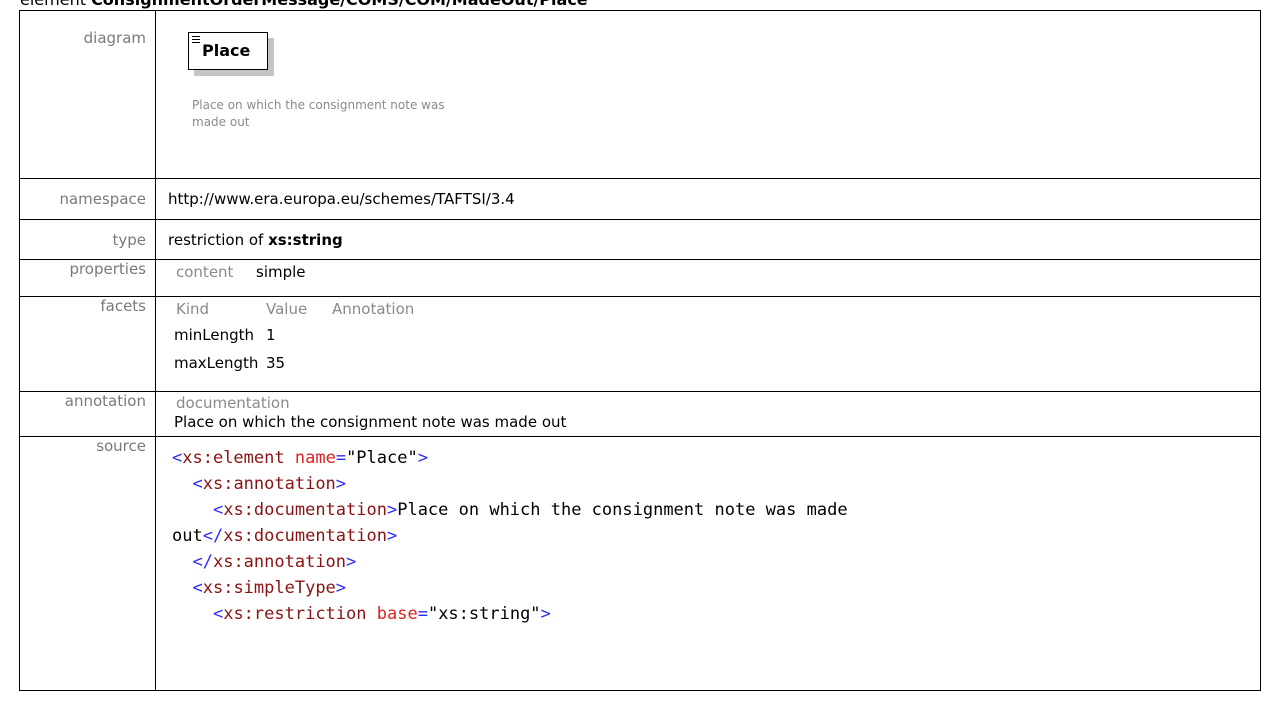 This screenshot has width=1280, height=709. What do you see at coordinates (714, 332) in the screenshot?
I see `table-row: minLength 1` at bounding box center [714, 332].